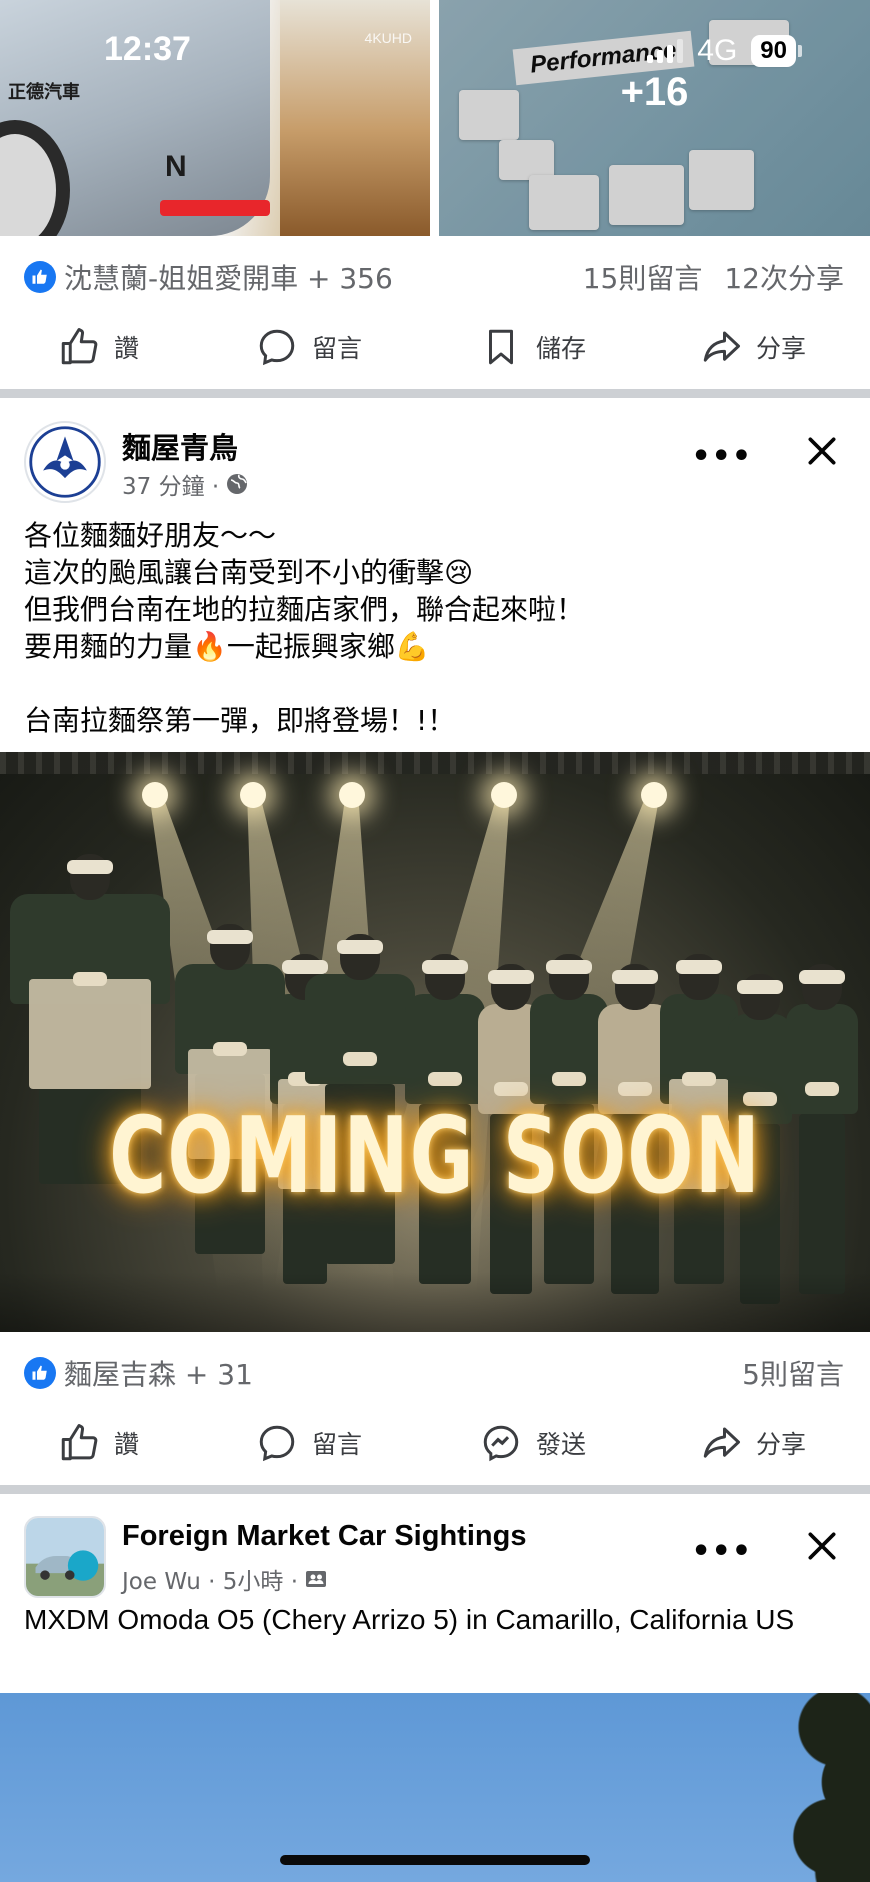 This screenshot has width=870, height=1882. What do you see at coordinates (304, 609) in the screenshot?
I see `post2-text-line: 但我們台南在地的拉麵店家們，聯合起來啦！` at bounding box center [304, 609].